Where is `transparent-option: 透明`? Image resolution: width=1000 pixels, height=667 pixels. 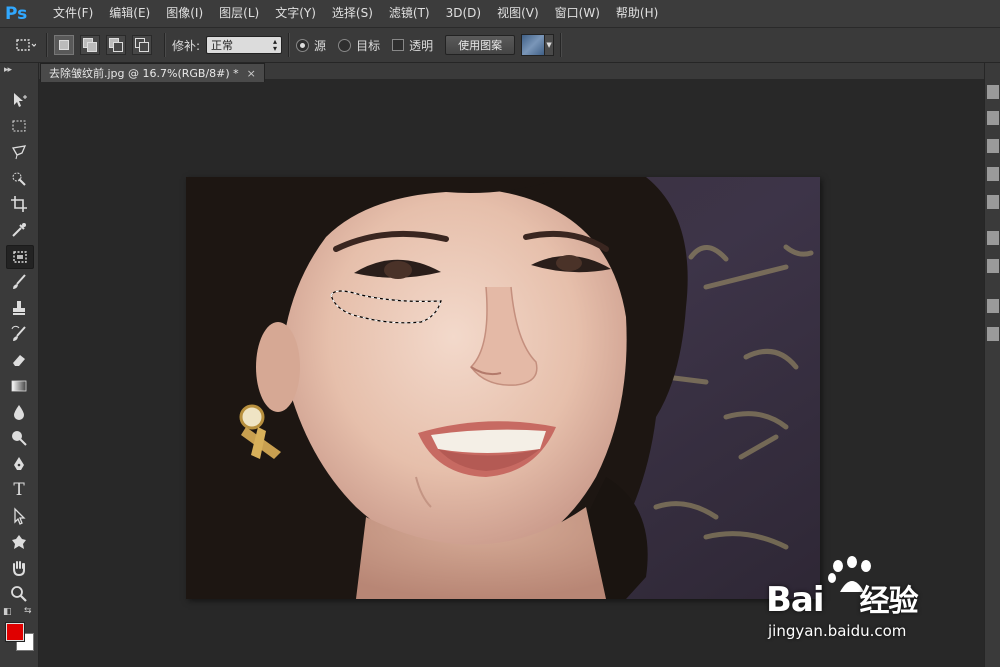
transparent-option: 透明 is located at coordinates (412, 45).